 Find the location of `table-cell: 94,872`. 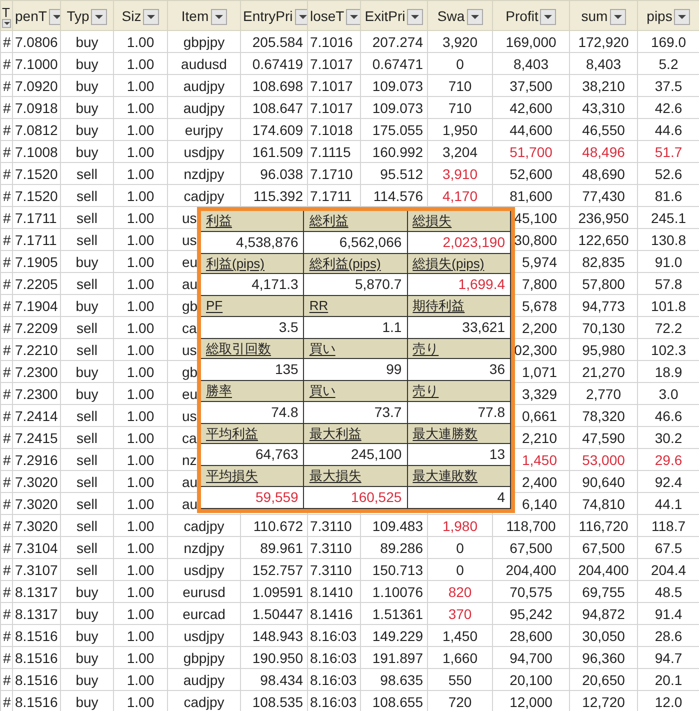

table-cell: 94,872 is located at coordinates (604, 613).